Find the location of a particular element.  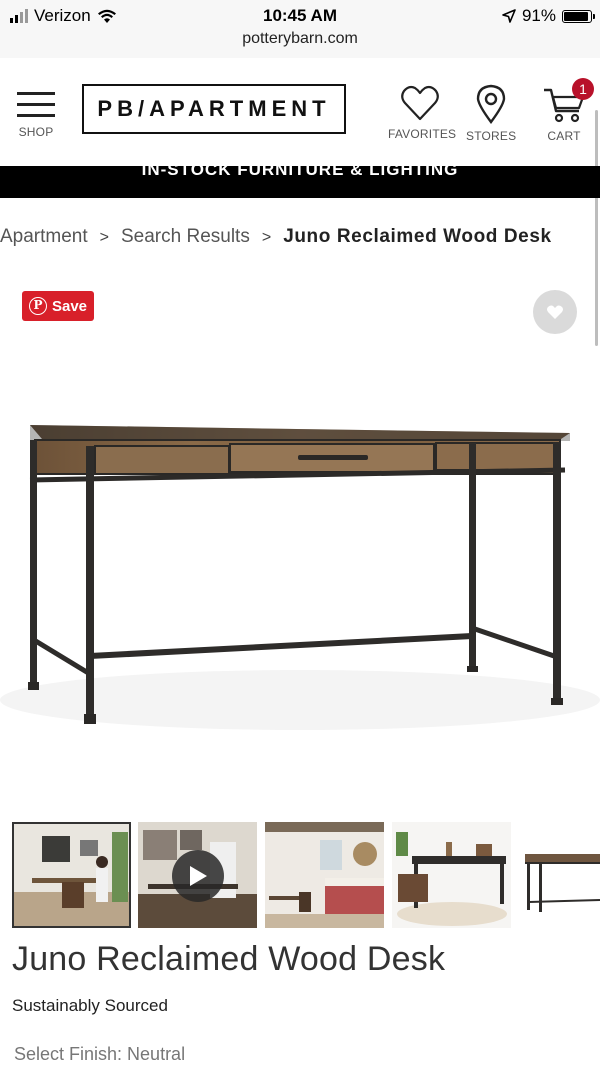

favorites-button: FAVORITES is located at coordinates (422, 112).